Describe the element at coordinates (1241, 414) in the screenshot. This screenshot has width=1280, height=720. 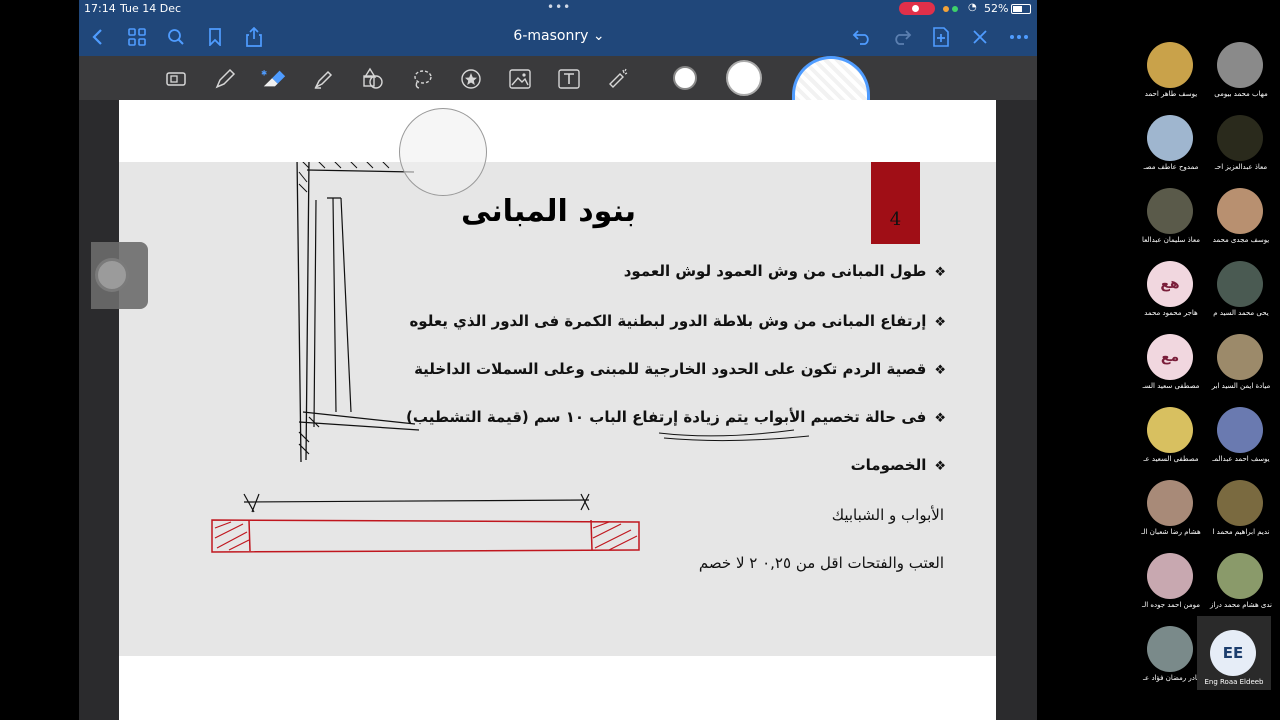
I see `participant-tile: يوسف احمد عبدالمـ` at that location.